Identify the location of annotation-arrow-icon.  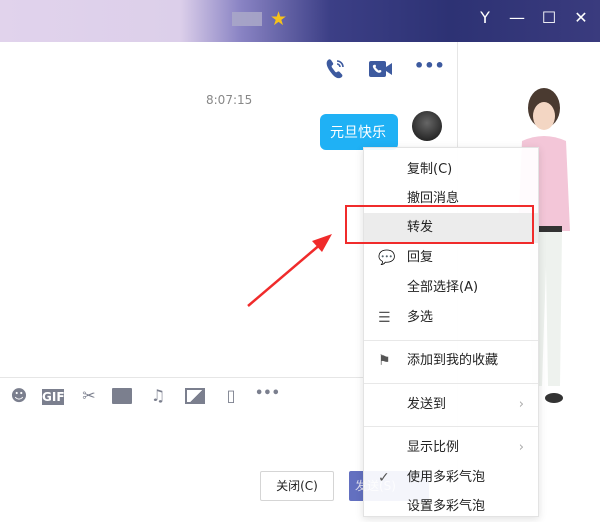
(289, 270).